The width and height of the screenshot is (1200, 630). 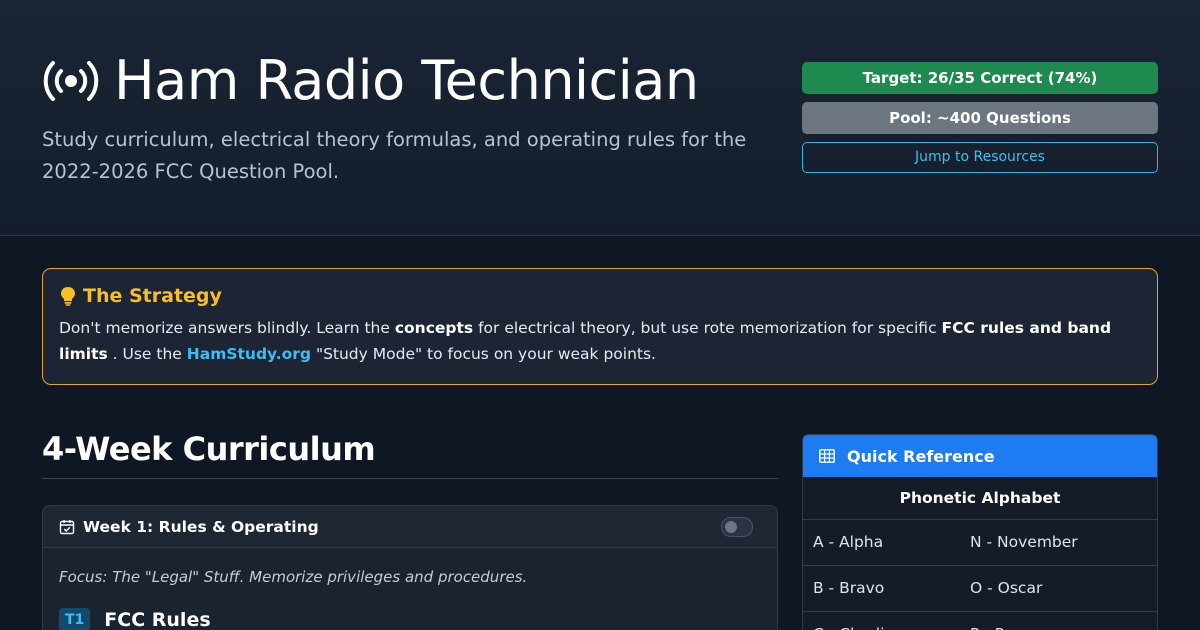 I want to click on pool-badge: Pool: ~400 Questions, so click(x=980, y=118).